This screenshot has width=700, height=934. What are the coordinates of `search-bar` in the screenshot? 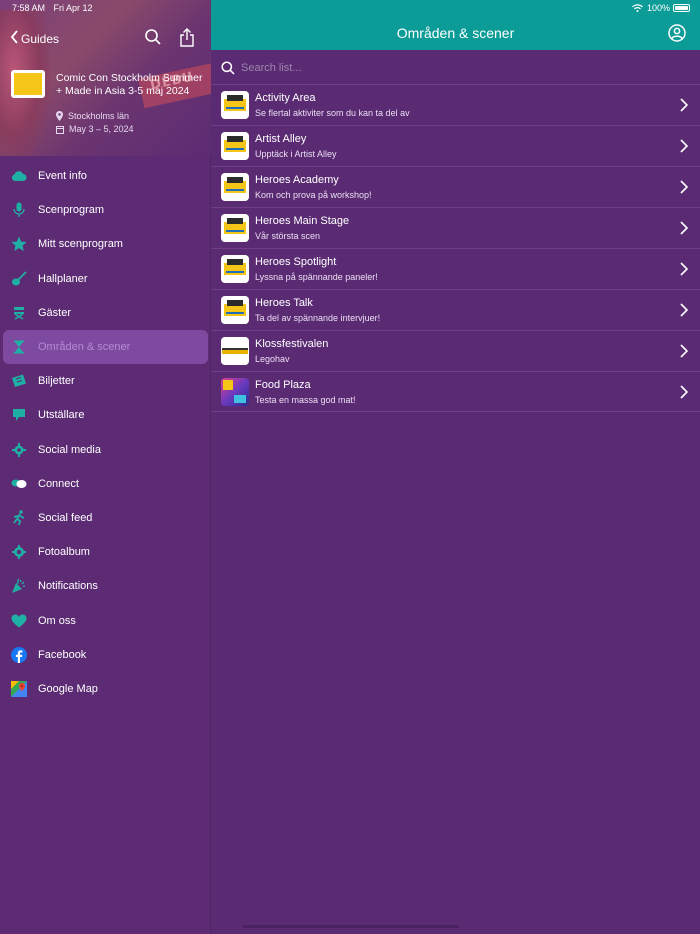 It's located at (456, 68).